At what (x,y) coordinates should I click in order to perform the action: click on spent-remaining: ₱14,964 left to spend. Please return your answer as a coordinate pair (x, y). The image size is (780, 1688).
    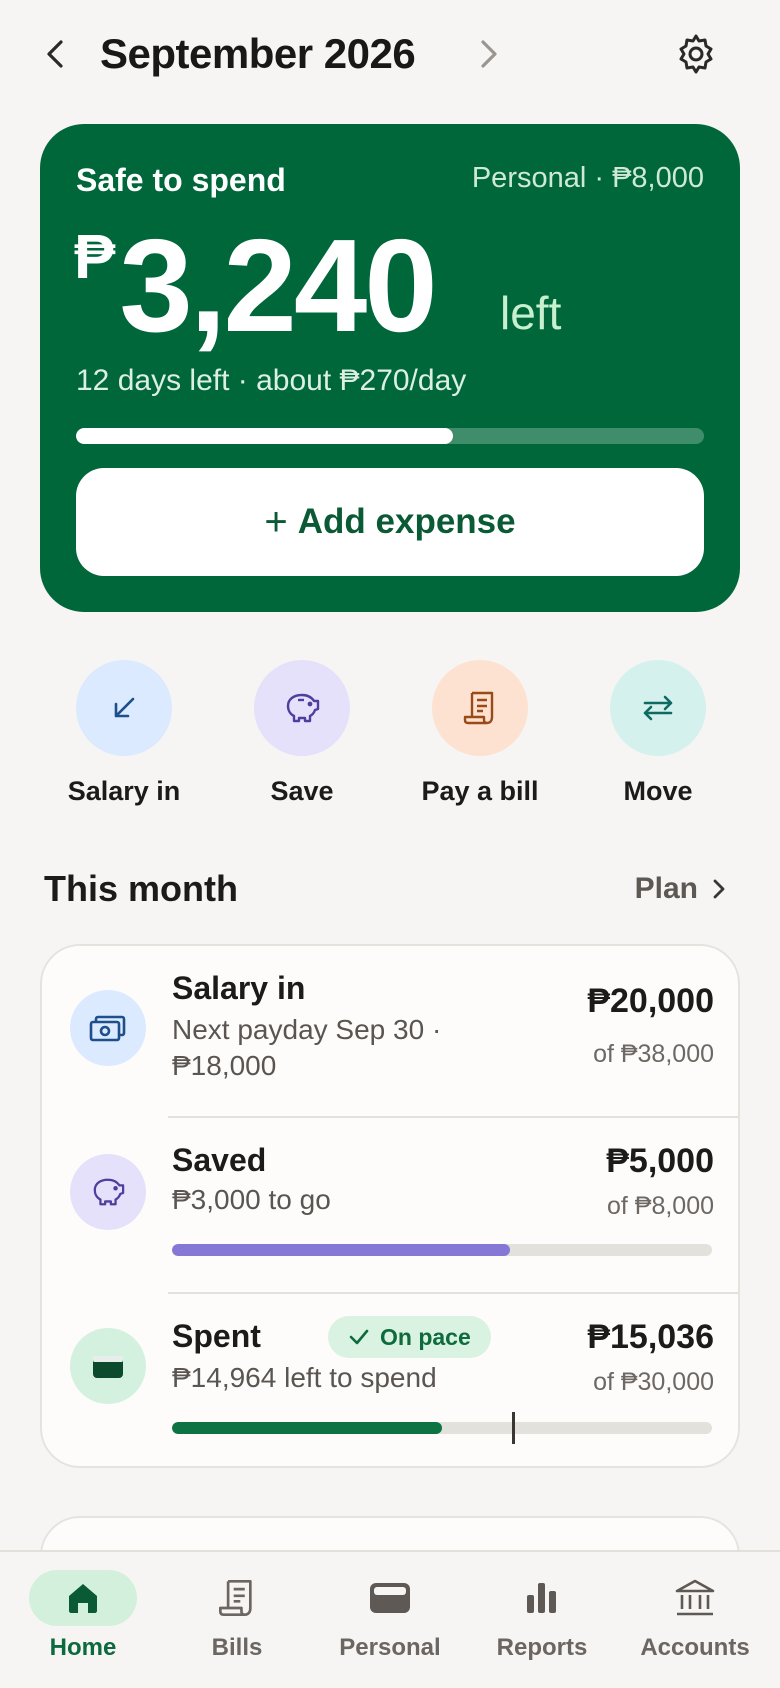
    Looking at the image, I should click on (304, 1377).